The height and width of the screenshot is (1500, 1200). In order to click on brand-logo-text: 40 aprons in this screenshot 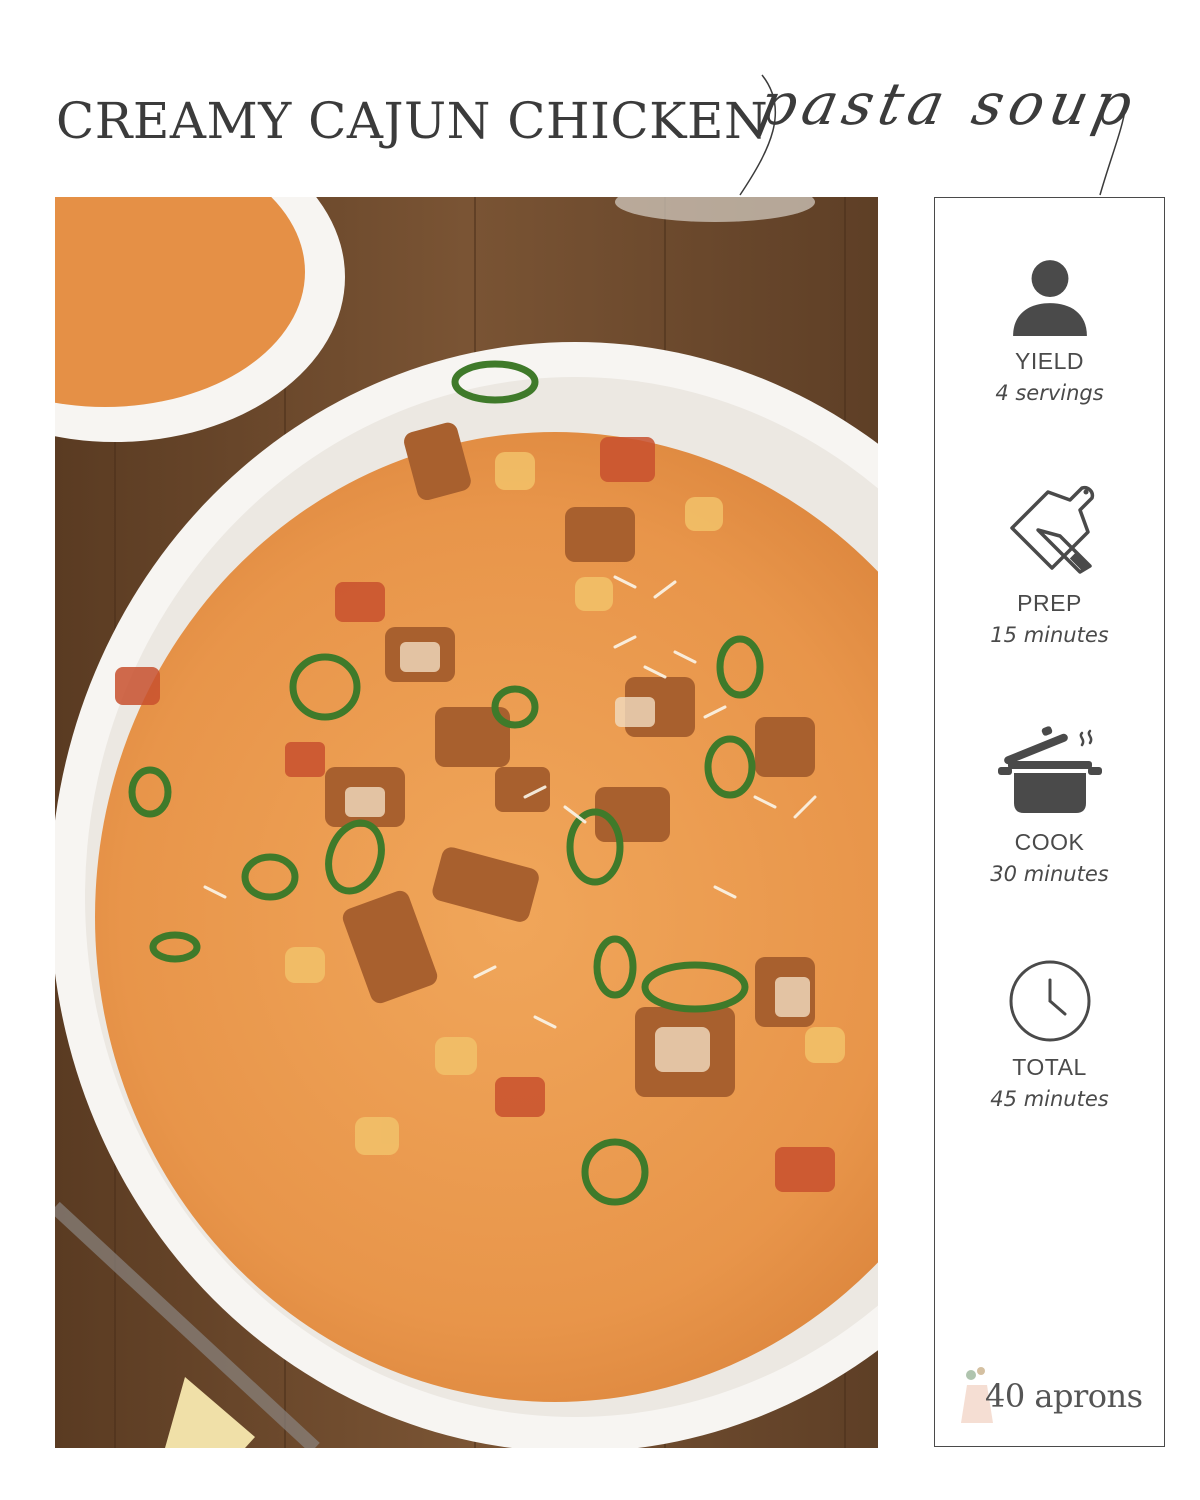, I will do `click(1064, 1396)`.